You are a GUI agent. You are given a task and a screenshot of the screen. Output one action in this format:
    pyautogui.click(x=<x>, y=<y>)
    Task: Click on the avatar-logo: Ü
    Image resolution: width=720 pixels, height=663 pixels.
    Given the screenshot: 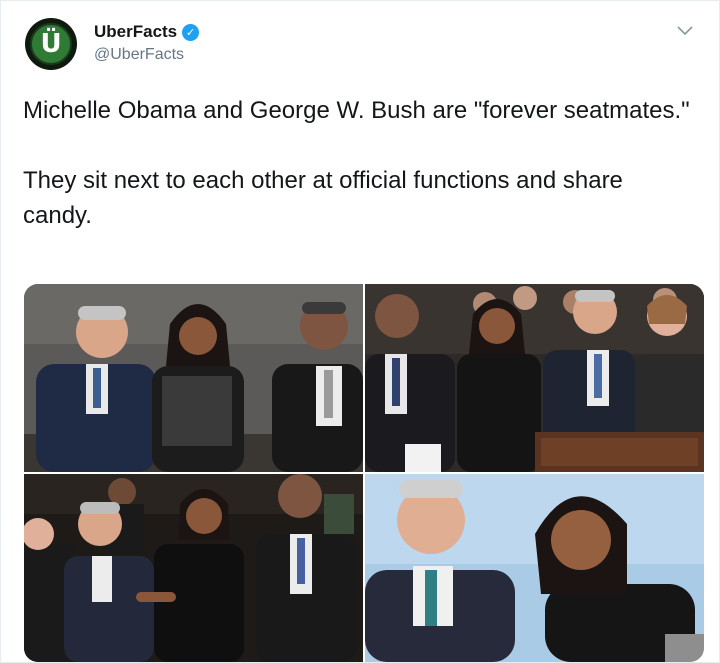 What is the action you would take?
    pyautogui.click(x=51, y=44)
    